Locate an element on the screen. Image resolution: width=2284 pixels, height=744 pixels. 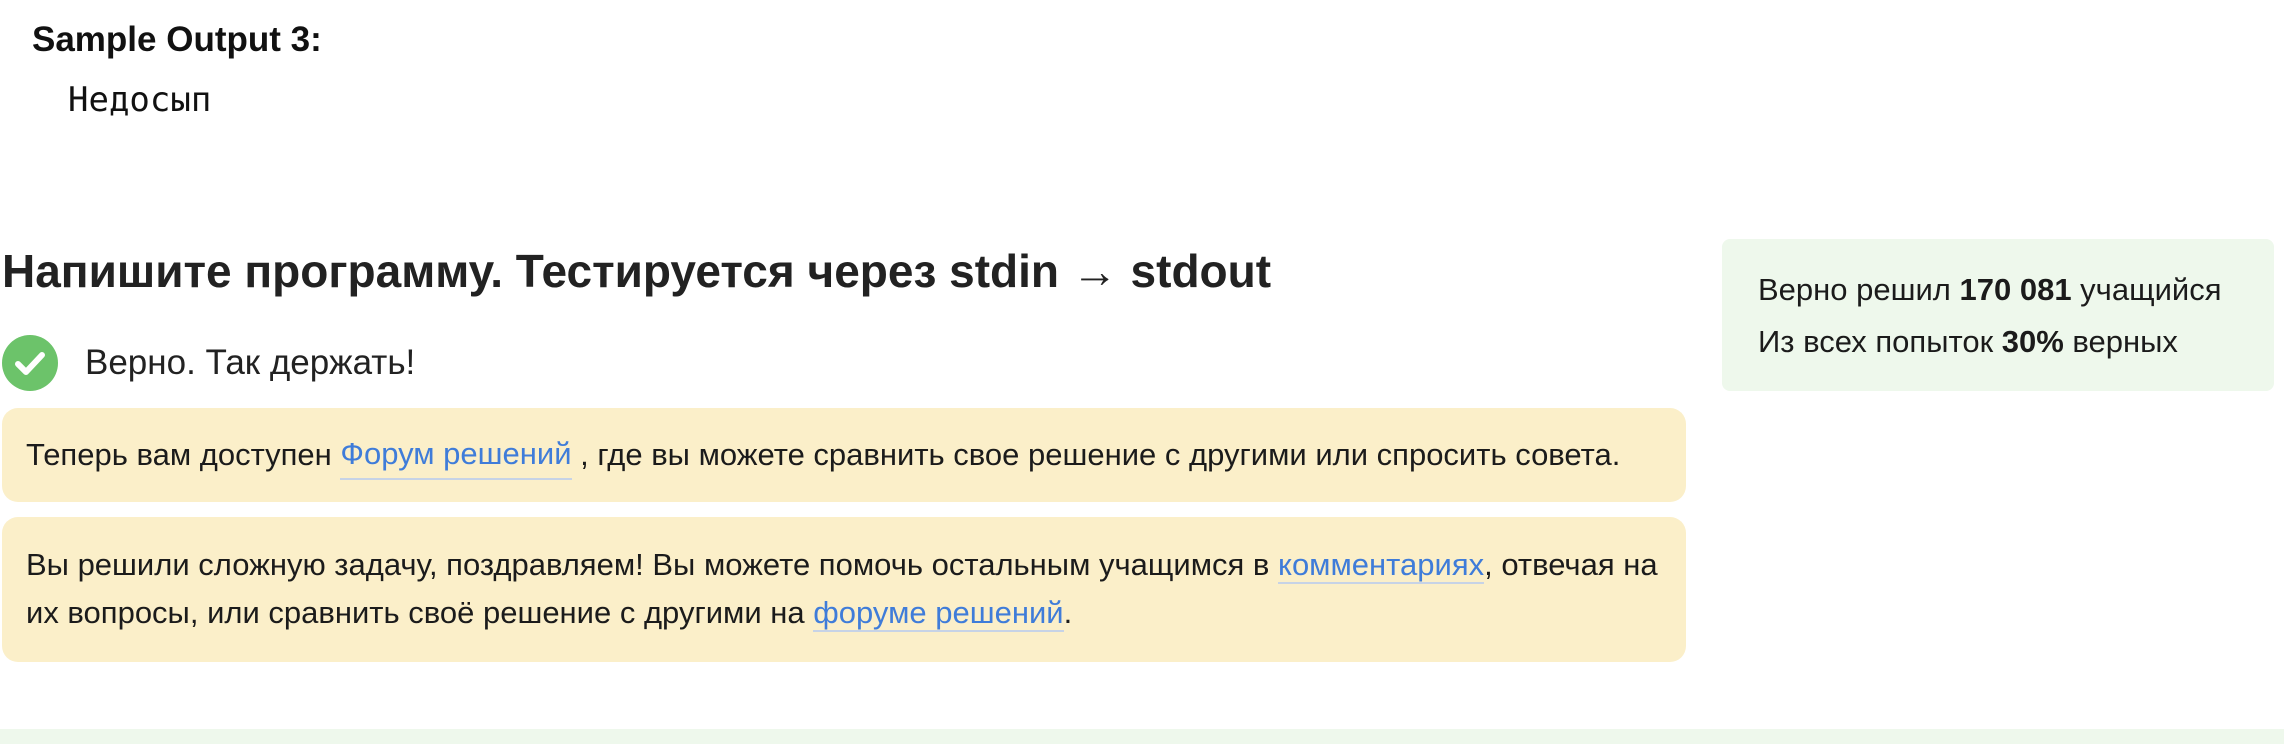
stats-solved-line: Верно решил 170 081 учащийся is located at coordinates (2016, 290).